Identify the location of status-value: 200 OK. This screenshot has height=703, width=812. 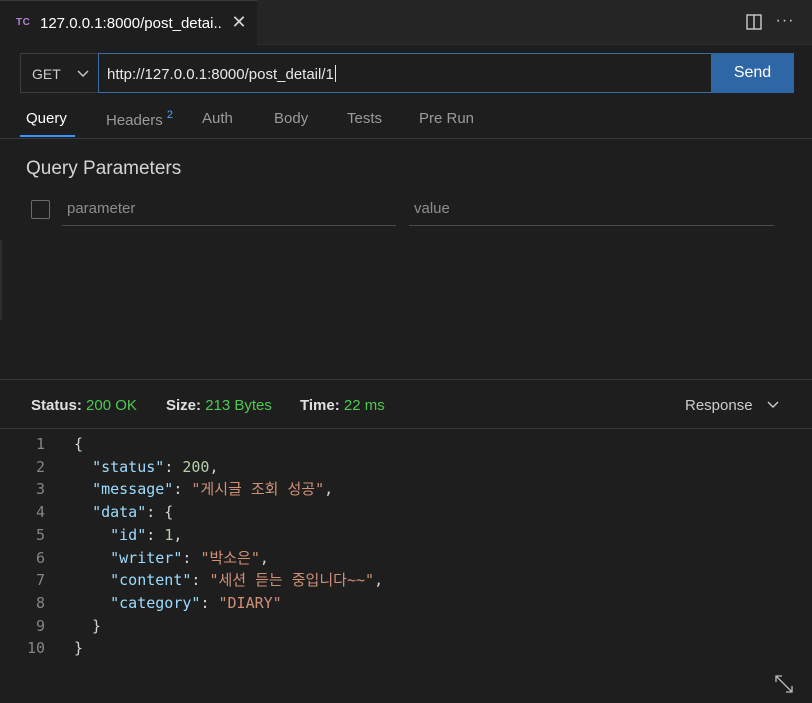
(111, 405).